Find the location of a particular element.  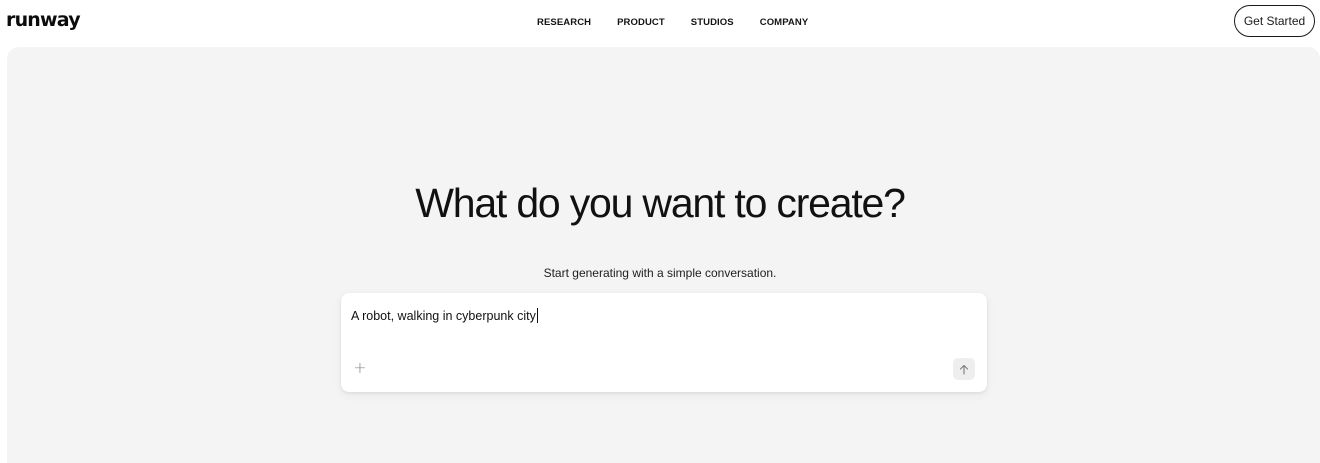

prompt-composer: A robot, walking in cyberpunk city + is located at coordinates (664, 342).